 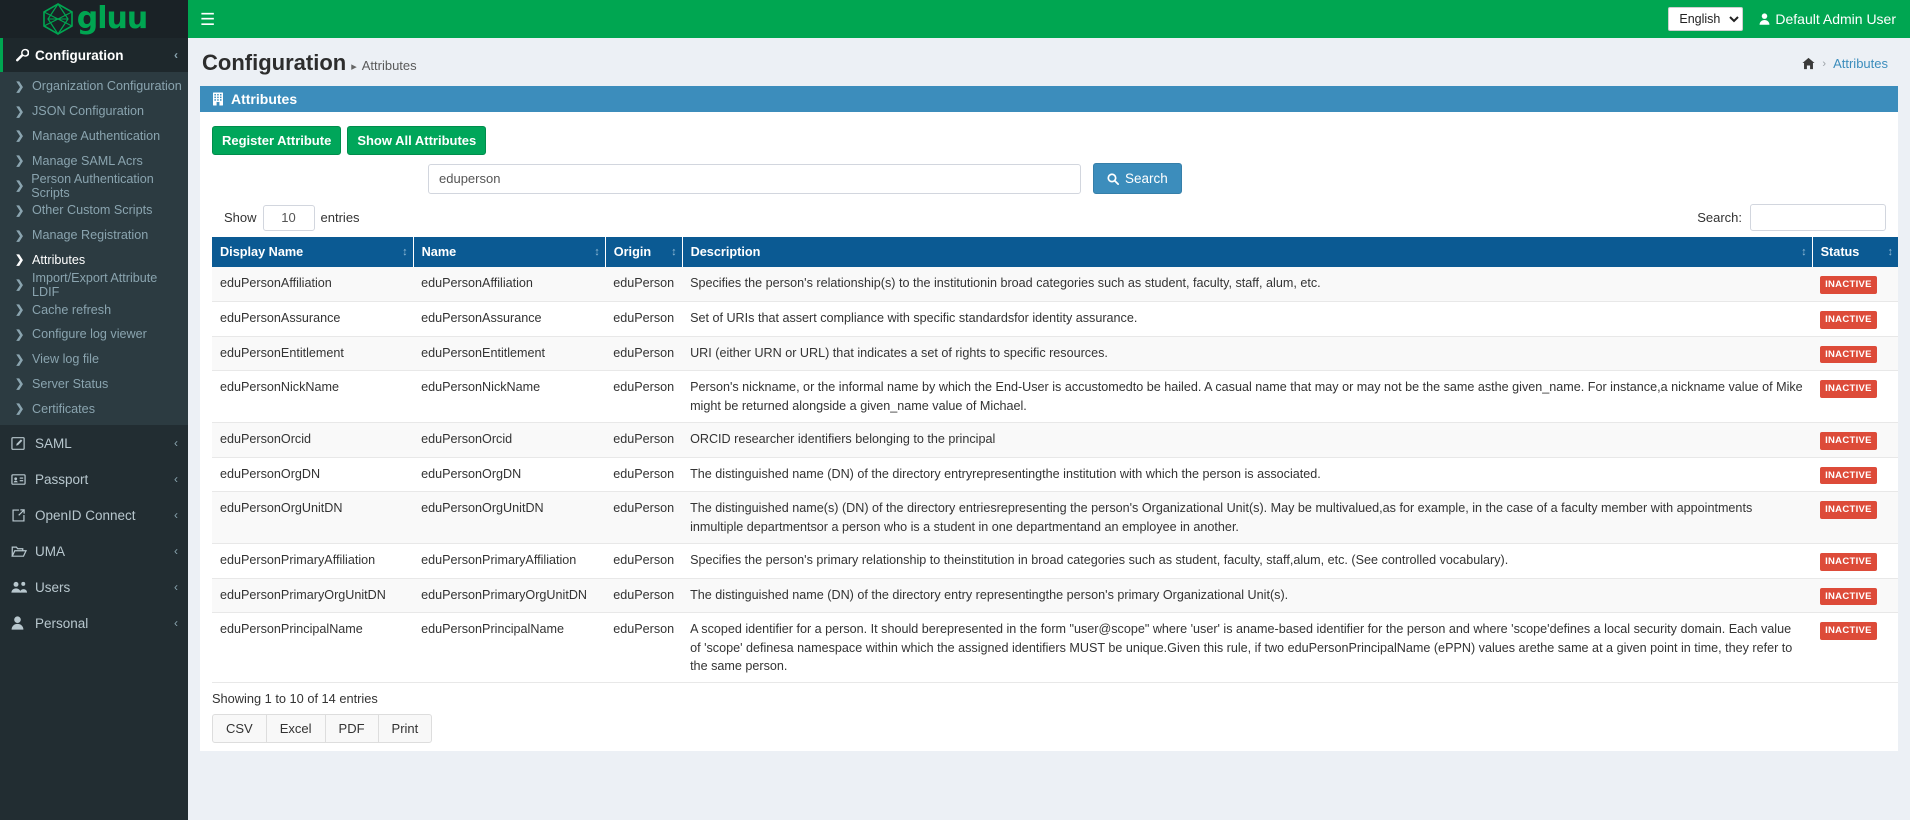 I want to click on sidebar-item-manage-authentication: ❯ Manage Authentication, so click(x=94, y=136).